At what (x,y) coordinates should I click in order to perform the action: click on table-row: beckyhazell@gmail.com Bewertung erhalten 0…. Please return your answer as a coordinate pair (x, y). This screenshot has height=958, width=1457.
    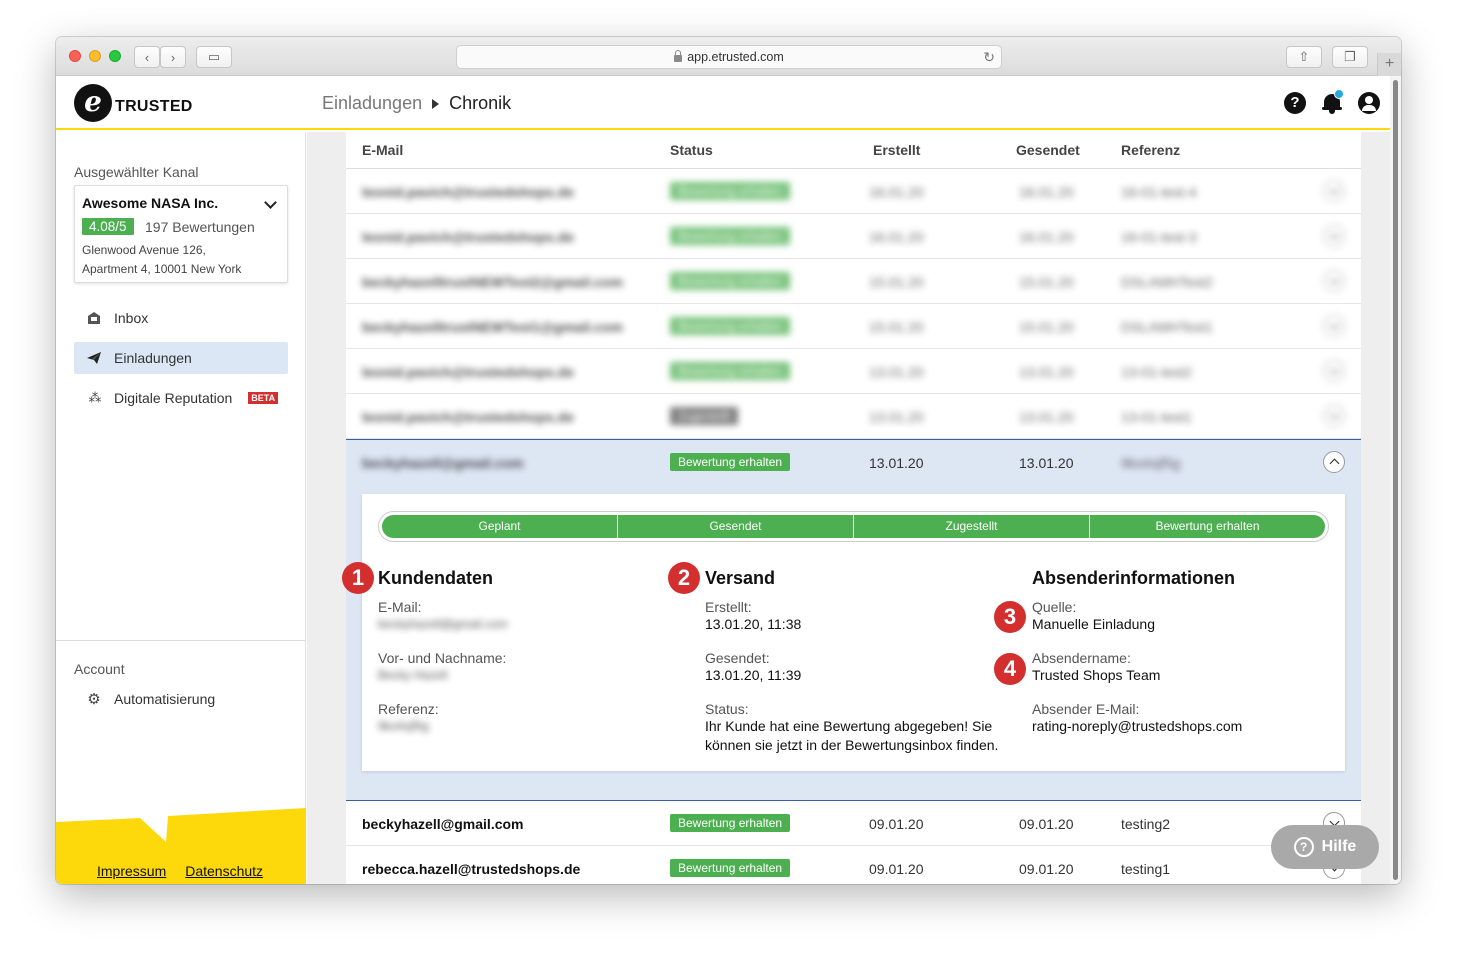
    Looking at the image, I should click on (853, 823).